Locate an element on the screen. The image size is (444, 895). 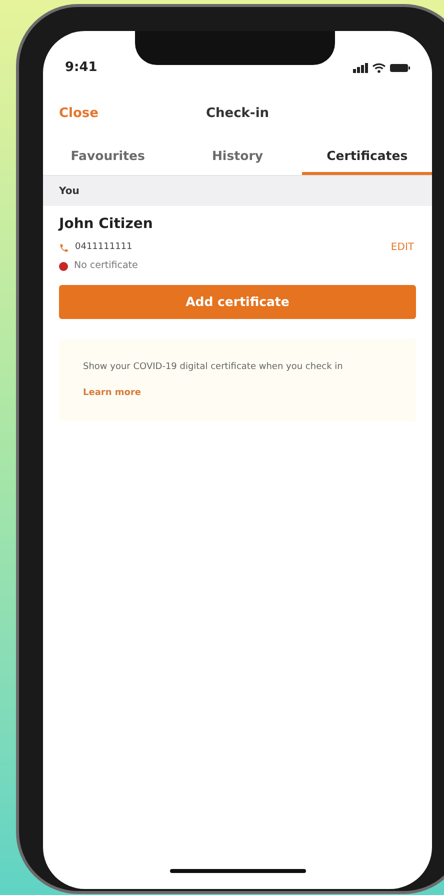
edit-button: EDIT is located at coordinates (403, 247).